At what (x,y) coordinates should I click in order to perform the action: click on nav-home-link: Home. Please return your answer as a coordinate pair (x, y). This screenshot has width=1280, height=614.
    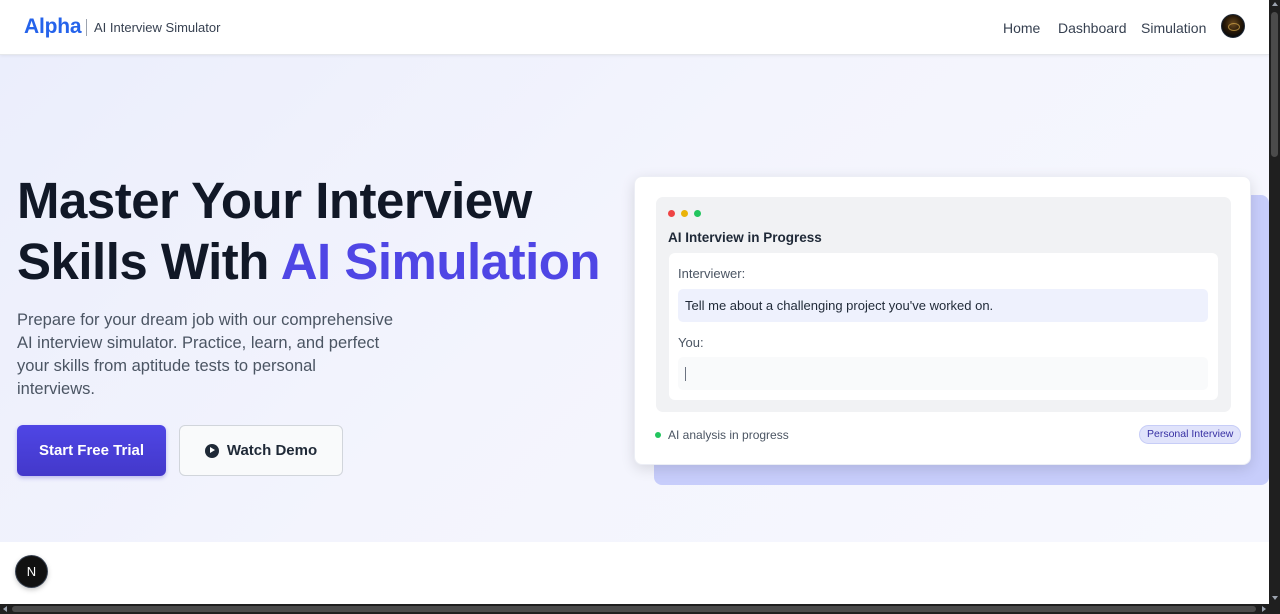
    Looking at the image, I should click on (1021, 28).